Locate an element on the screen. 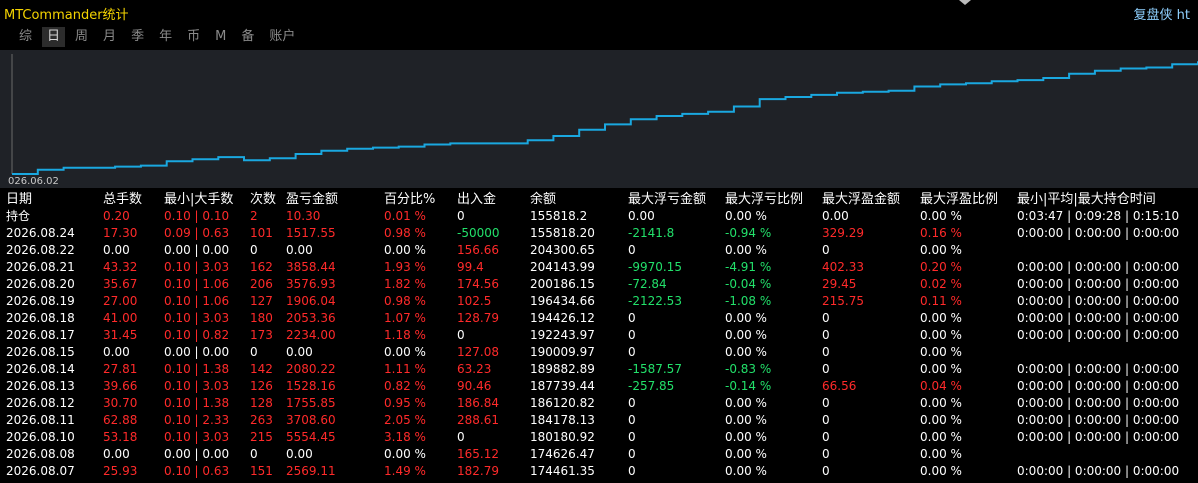  cell-pnl-amount: 3576.93 is located at coordinates (311, 284).